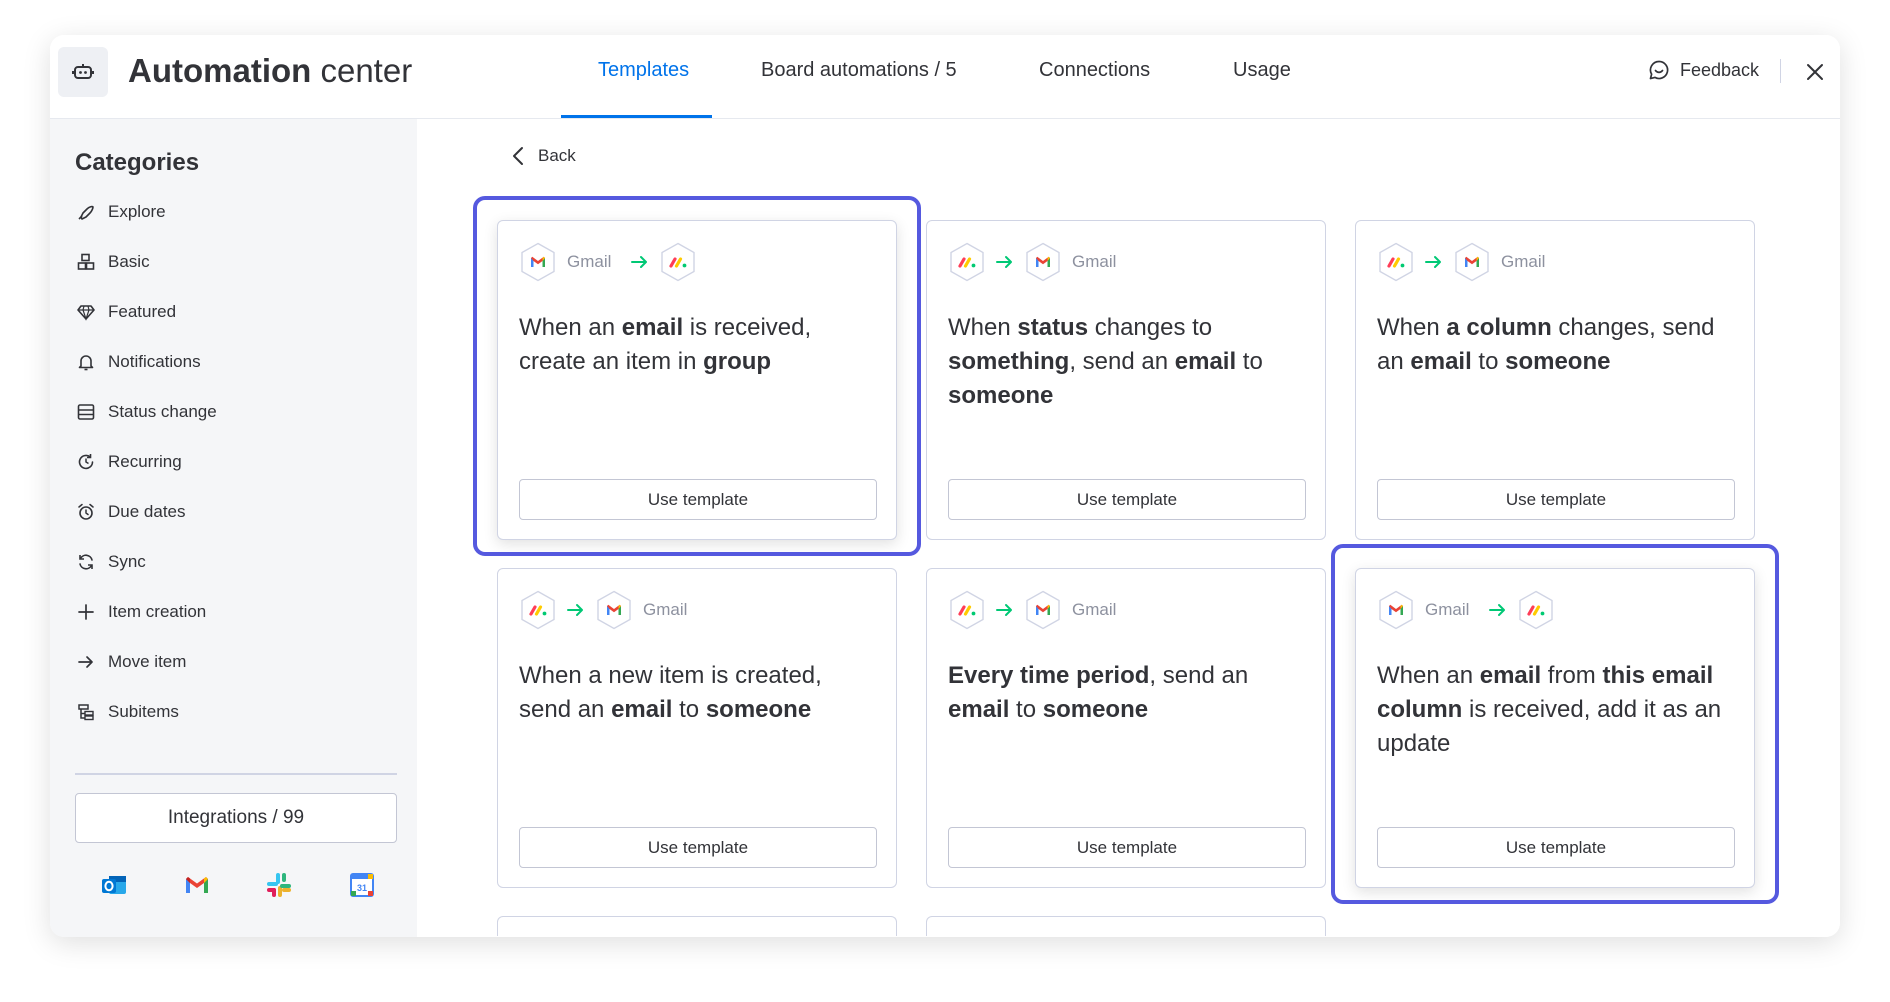  I want to click on sidebar-item-notifications: Notifications, so click(138, 362).